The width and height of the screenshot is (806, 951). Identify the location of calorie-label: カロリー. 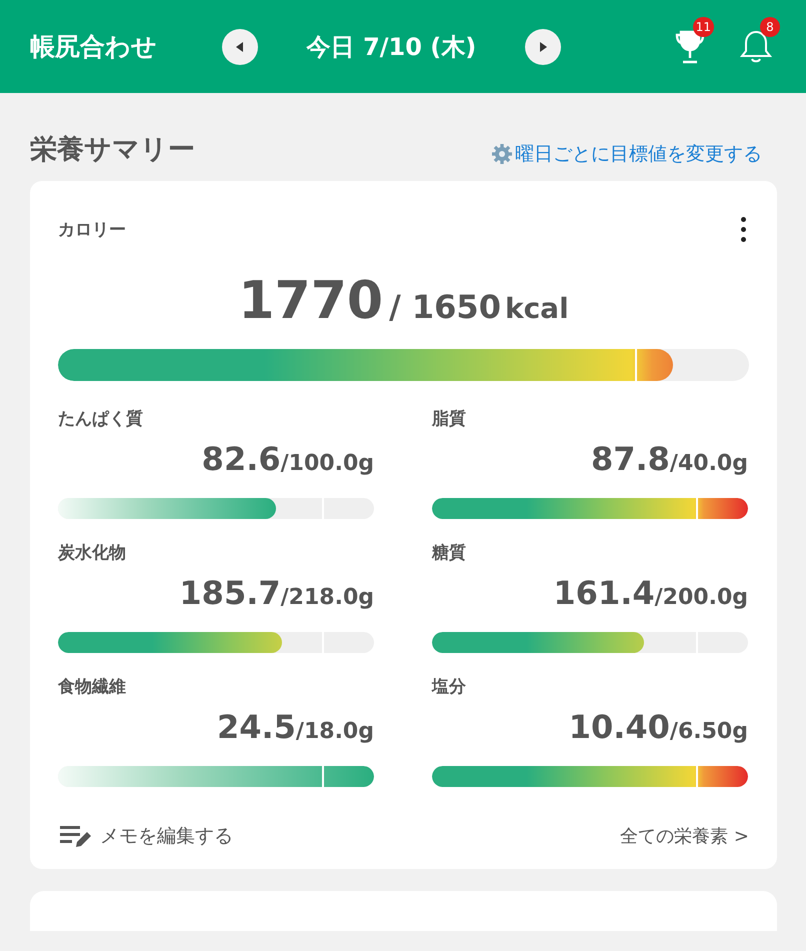
(92, 229).